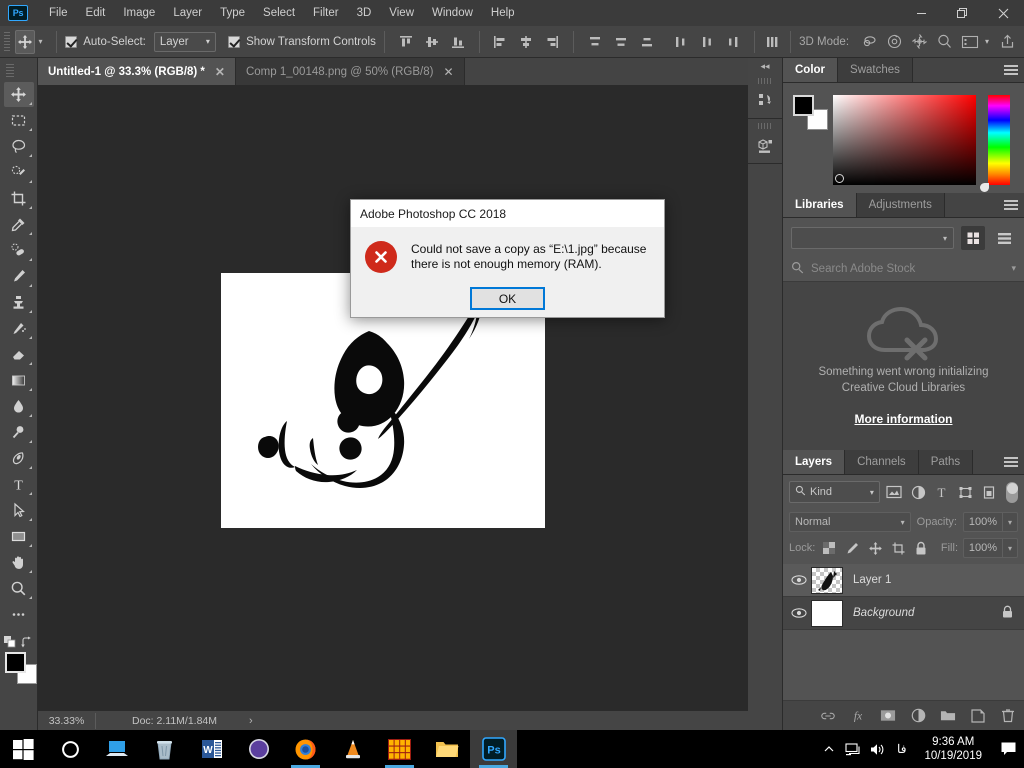 Image resolution: width=1024 pixels, height=768 pixels. Describe the element at coordinates (1008, 749) in the screenshot. I see `action-center-icon` at that location.